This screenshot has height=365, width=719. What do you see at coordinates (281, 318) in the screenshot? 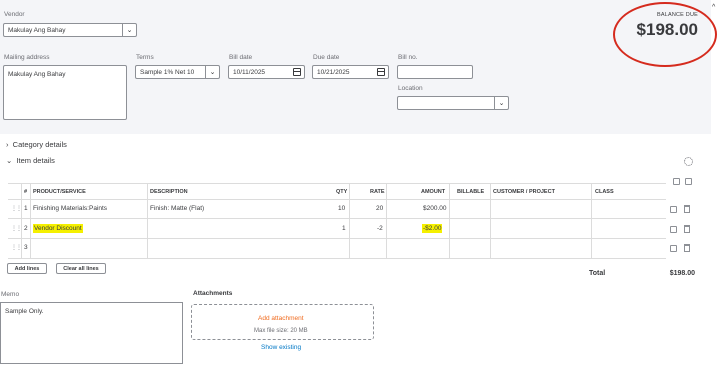
I see `add-attachment-link: Add attachment` at bounding box center [281, 318].